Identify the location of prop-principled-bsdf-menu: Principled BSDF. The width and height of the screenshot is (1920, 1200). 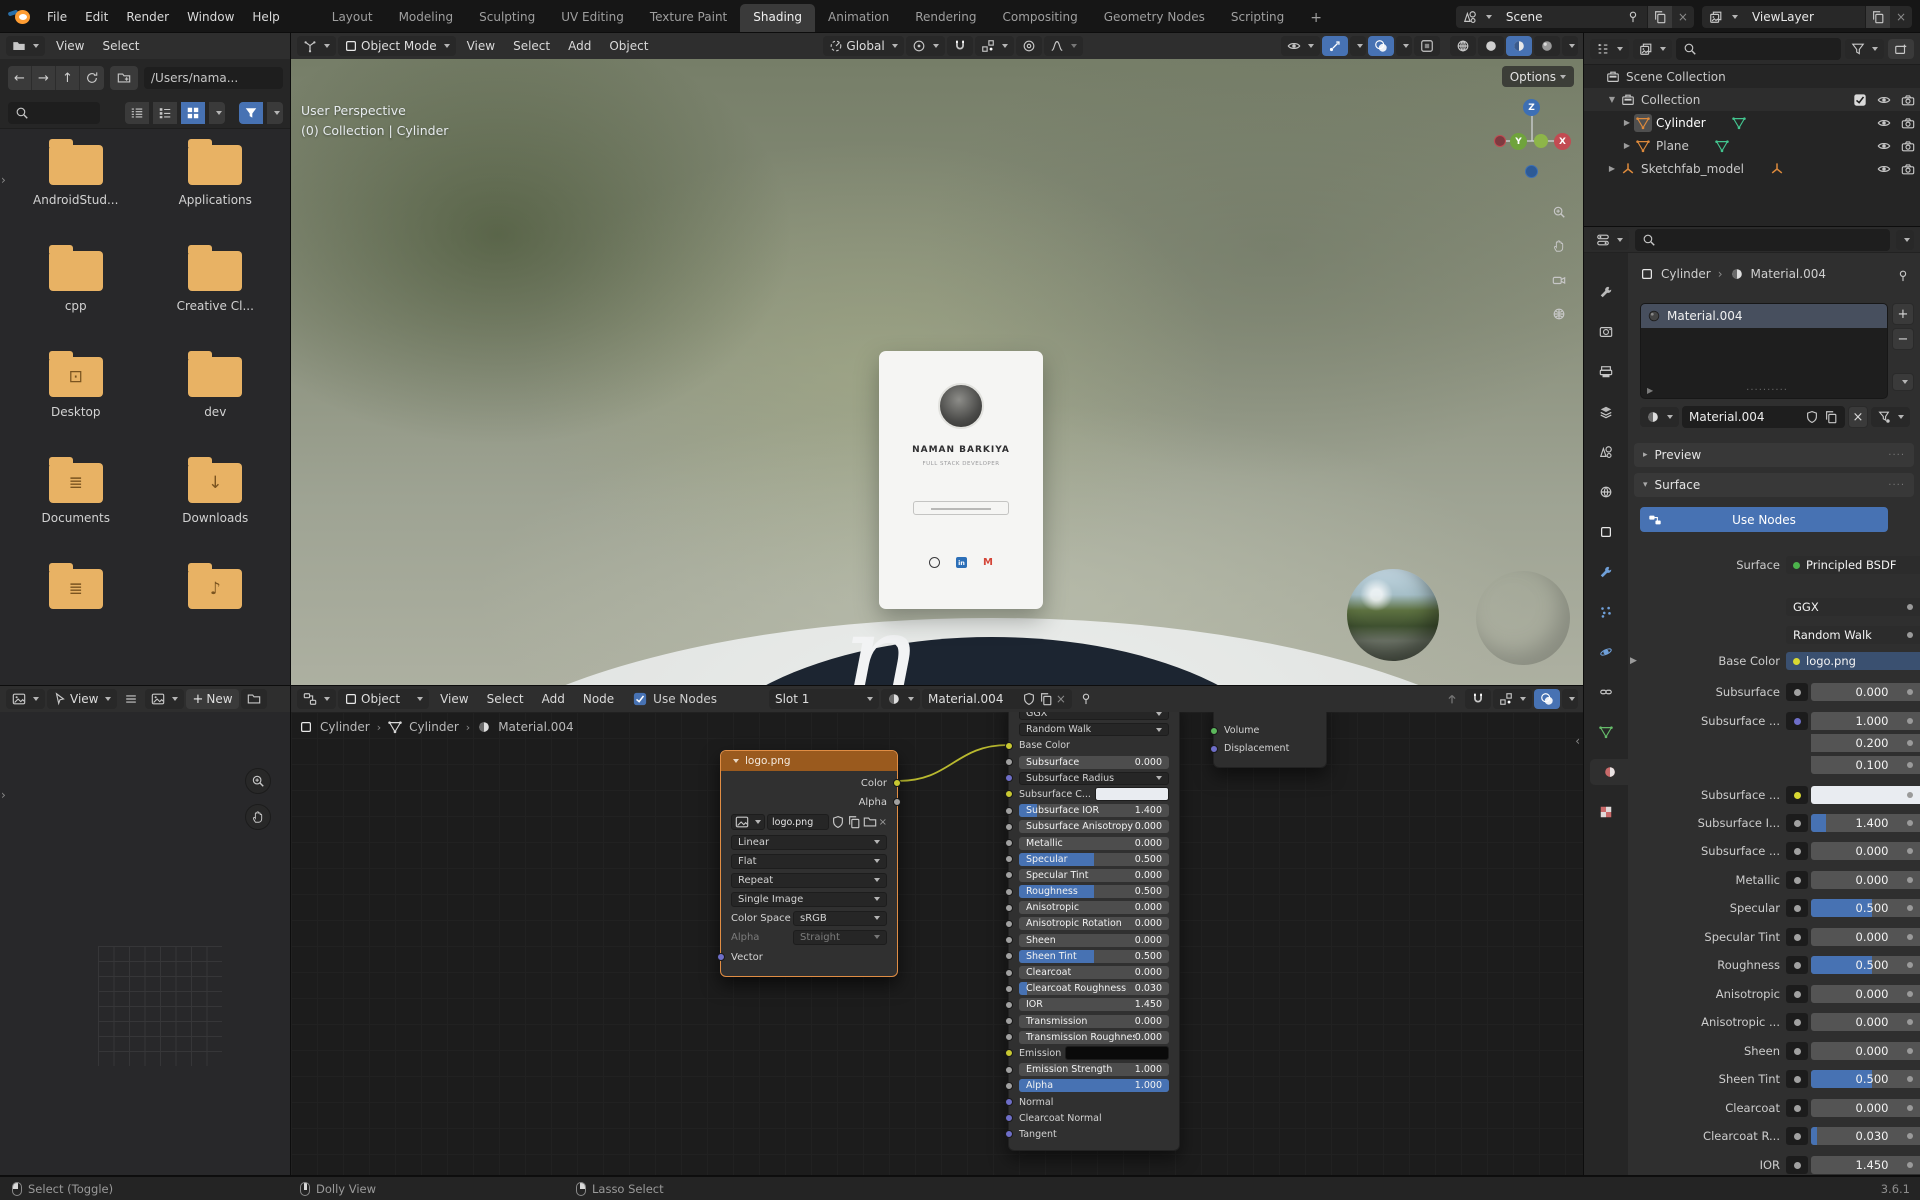
(1853, 565).